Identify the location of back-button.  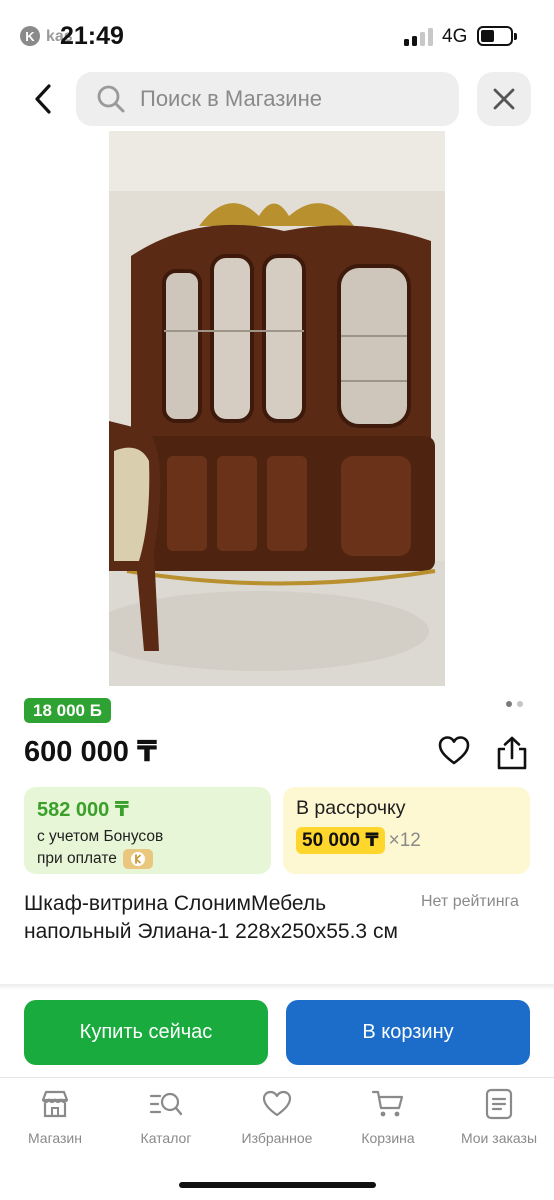
(43, 99).